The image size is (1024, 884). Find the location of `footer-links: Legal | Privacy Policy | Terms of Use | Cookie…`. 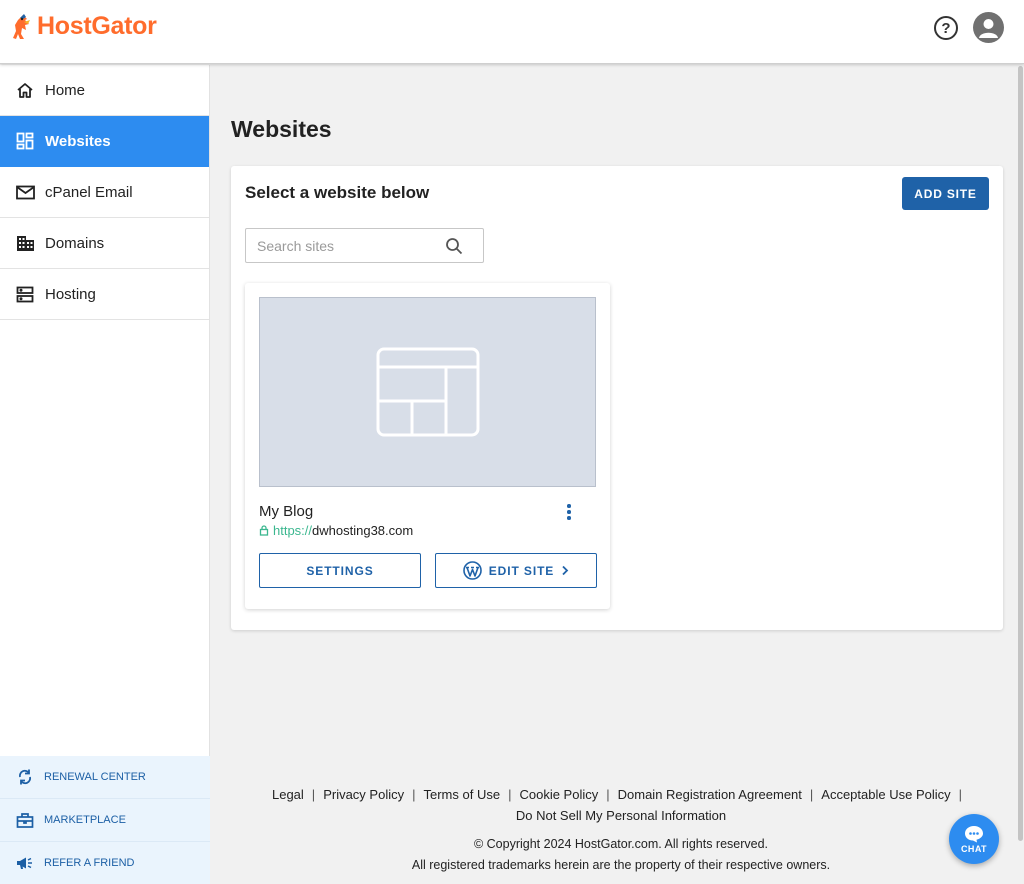

footer-links: Legal | Privacy Policy | Terms of Use | Cookie… is located at coordinates (617, 805).